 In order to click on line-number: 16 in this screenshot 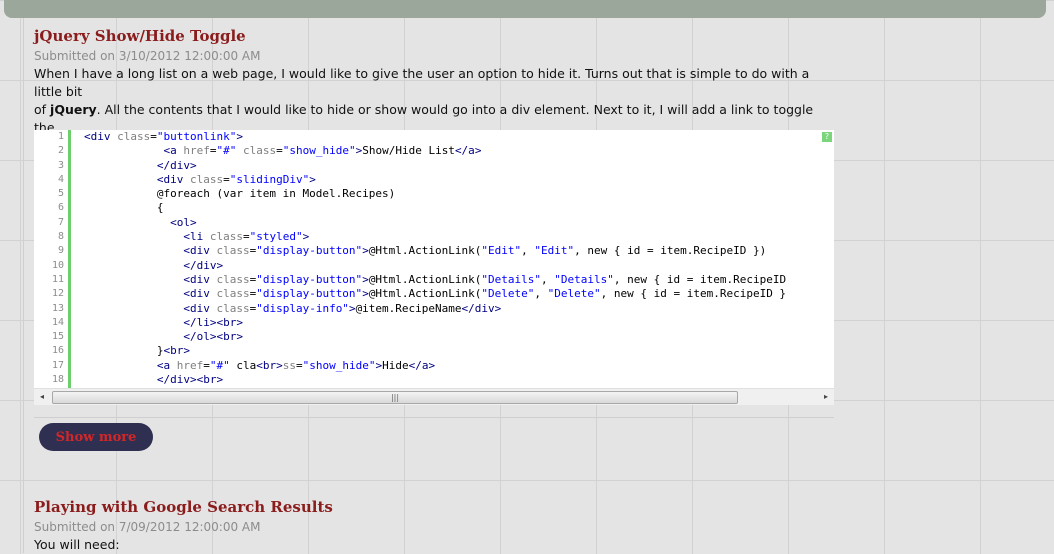, I will do `click(57, 351)`.